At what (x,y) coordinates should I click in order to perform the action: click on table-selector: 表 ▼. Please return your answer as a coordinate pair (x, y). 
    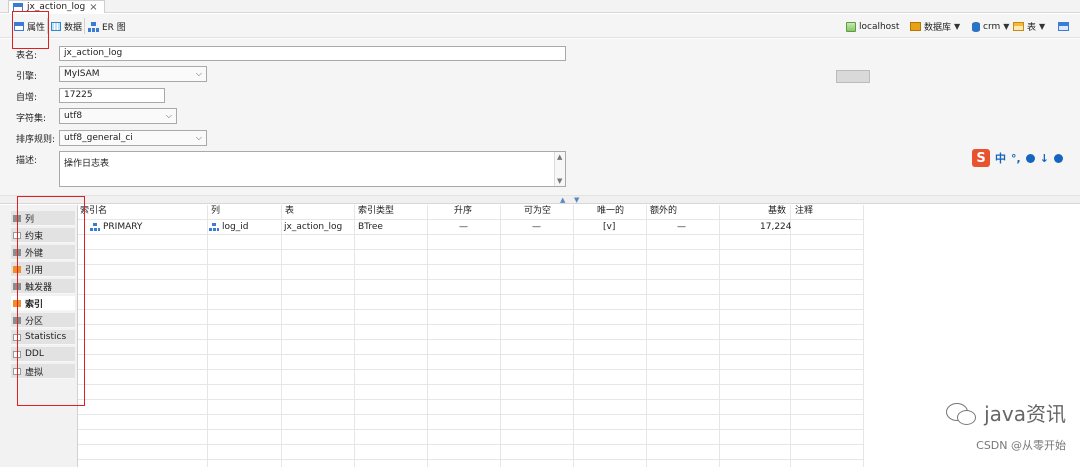
    Looking at the image, I should click on (1029, 26).